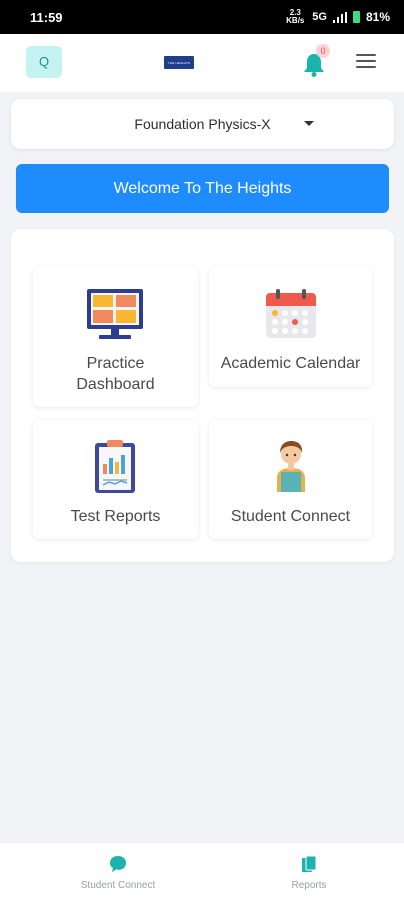 The image size is (404, 900). What do you see at coordinates (356, 17) in the screenshot?
I see `battery-icon` at bounding box center [356, 17].